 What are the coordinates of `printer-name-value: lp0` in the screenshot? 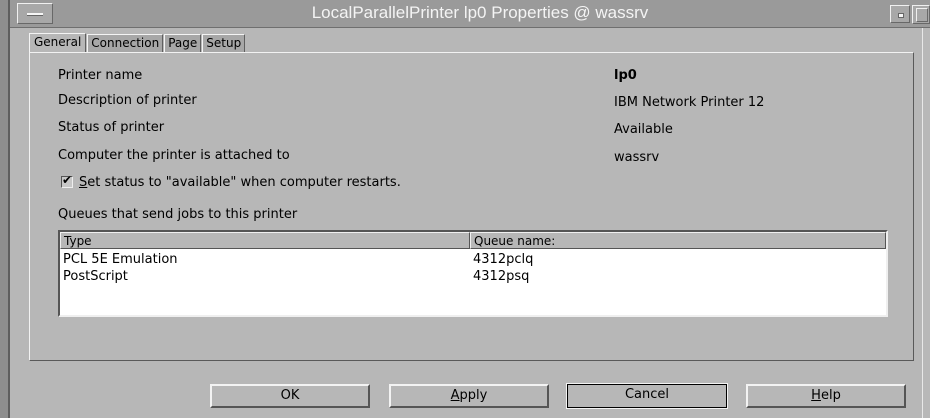 It's located at (625, 75).